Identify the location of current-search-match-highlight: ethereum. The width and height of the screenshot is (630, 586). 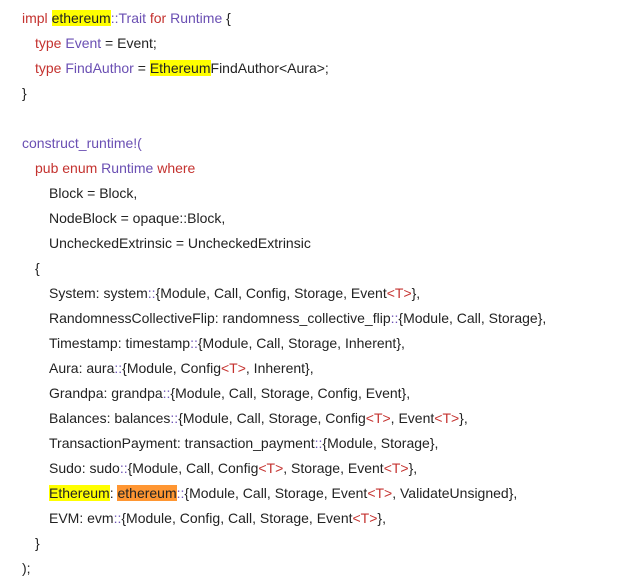
(147, 493).